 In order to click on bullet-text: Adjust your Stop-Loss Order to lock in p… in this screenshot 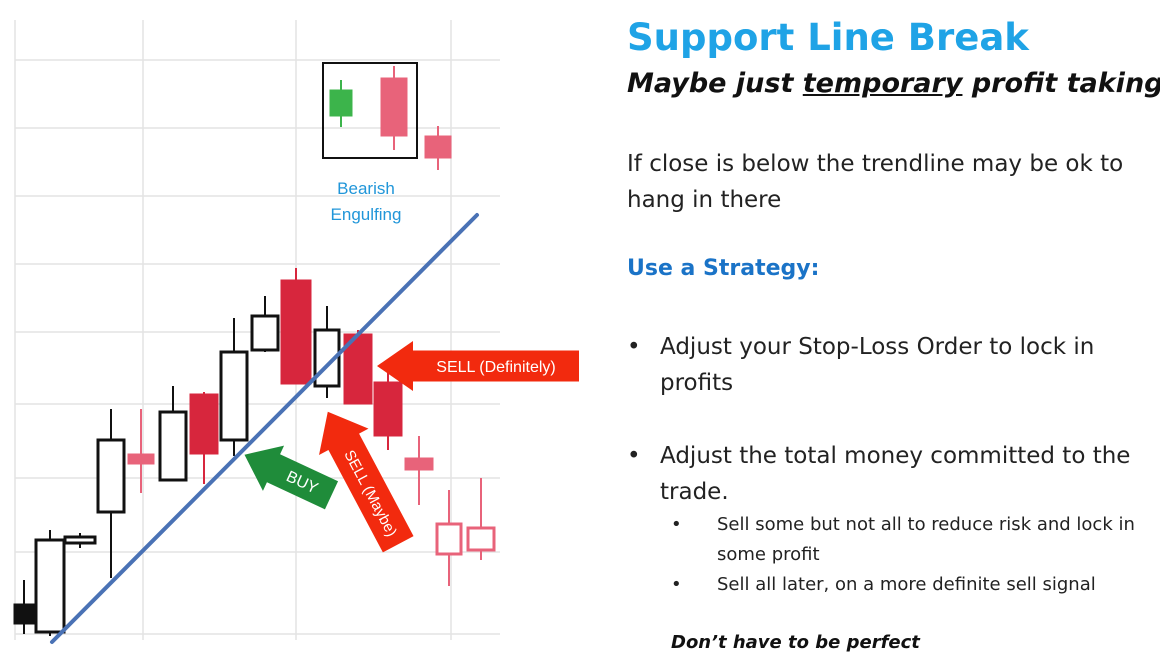, I will do `click(877, 365)`.